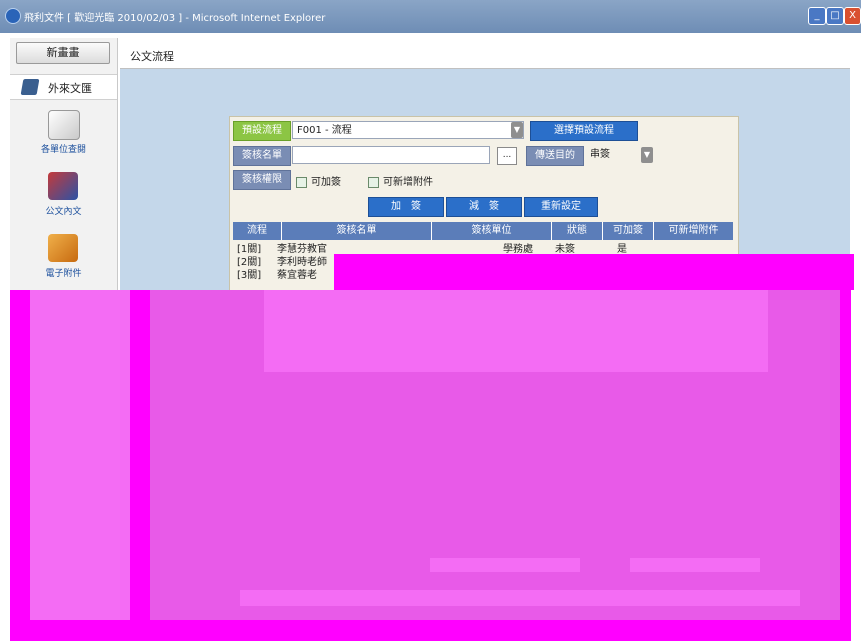  I want to click on folder-icon, so click(30, 87).